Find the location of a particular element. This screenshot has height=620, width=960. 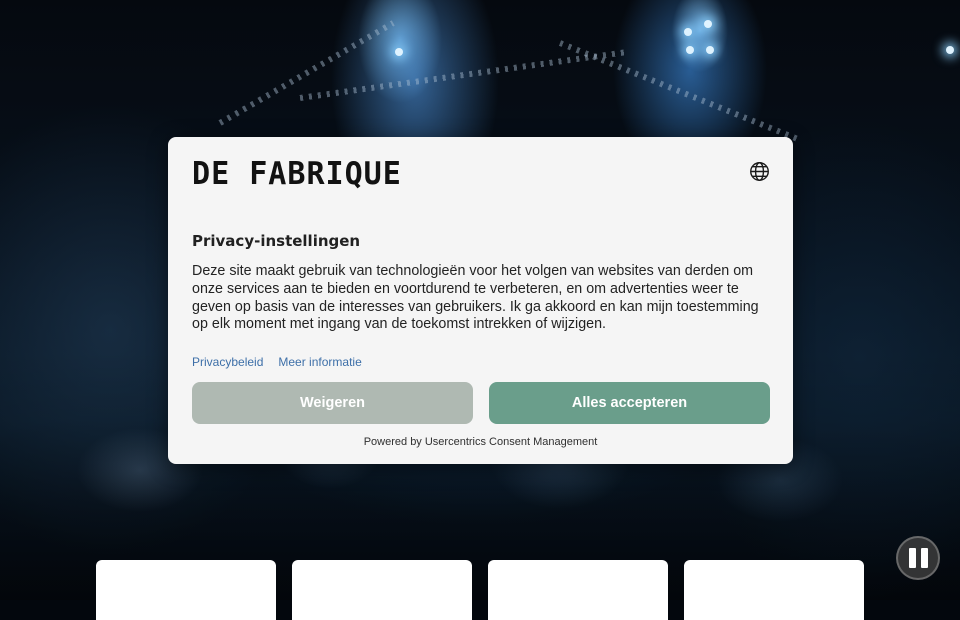

brand-logo: DE FABRIQUE is located at coordinates (297, 174).